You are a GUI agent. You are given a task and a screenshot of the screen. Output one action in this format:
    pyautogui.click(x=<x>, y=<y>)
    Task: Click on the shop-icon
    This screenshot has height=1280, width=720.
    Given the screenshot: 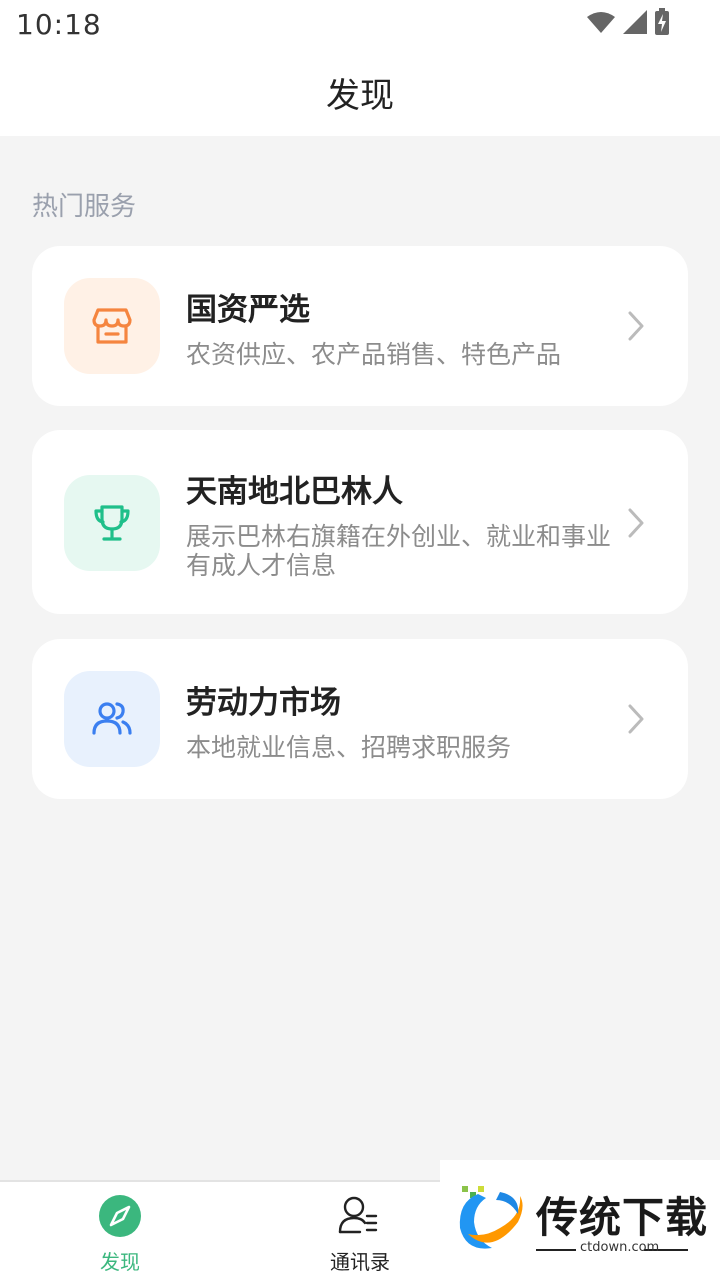 What is the action you would take?
    pyautogui.click(x=112, y=326)
    